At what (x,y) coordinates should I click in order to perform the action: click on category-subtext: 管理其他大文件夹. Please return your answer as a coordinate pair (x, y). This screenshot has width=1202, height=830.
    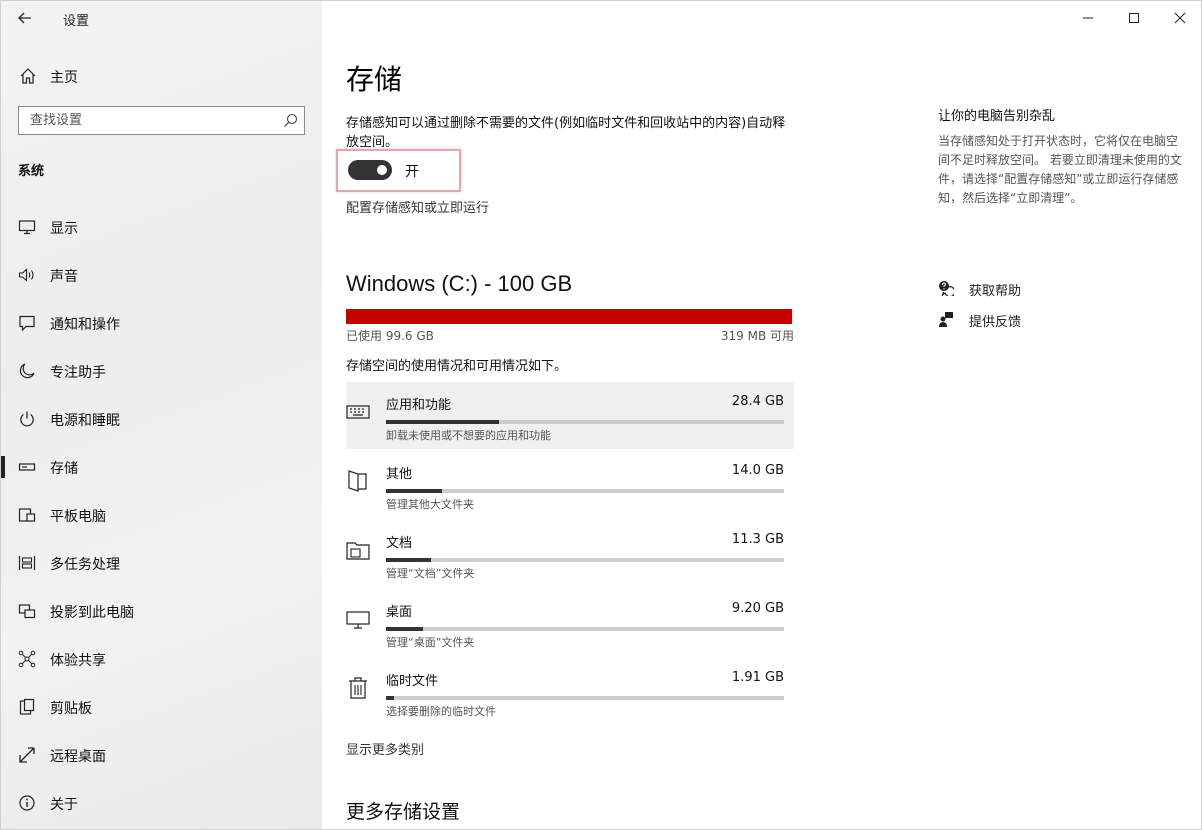
    Looking at the image, I should click on (430, 504).